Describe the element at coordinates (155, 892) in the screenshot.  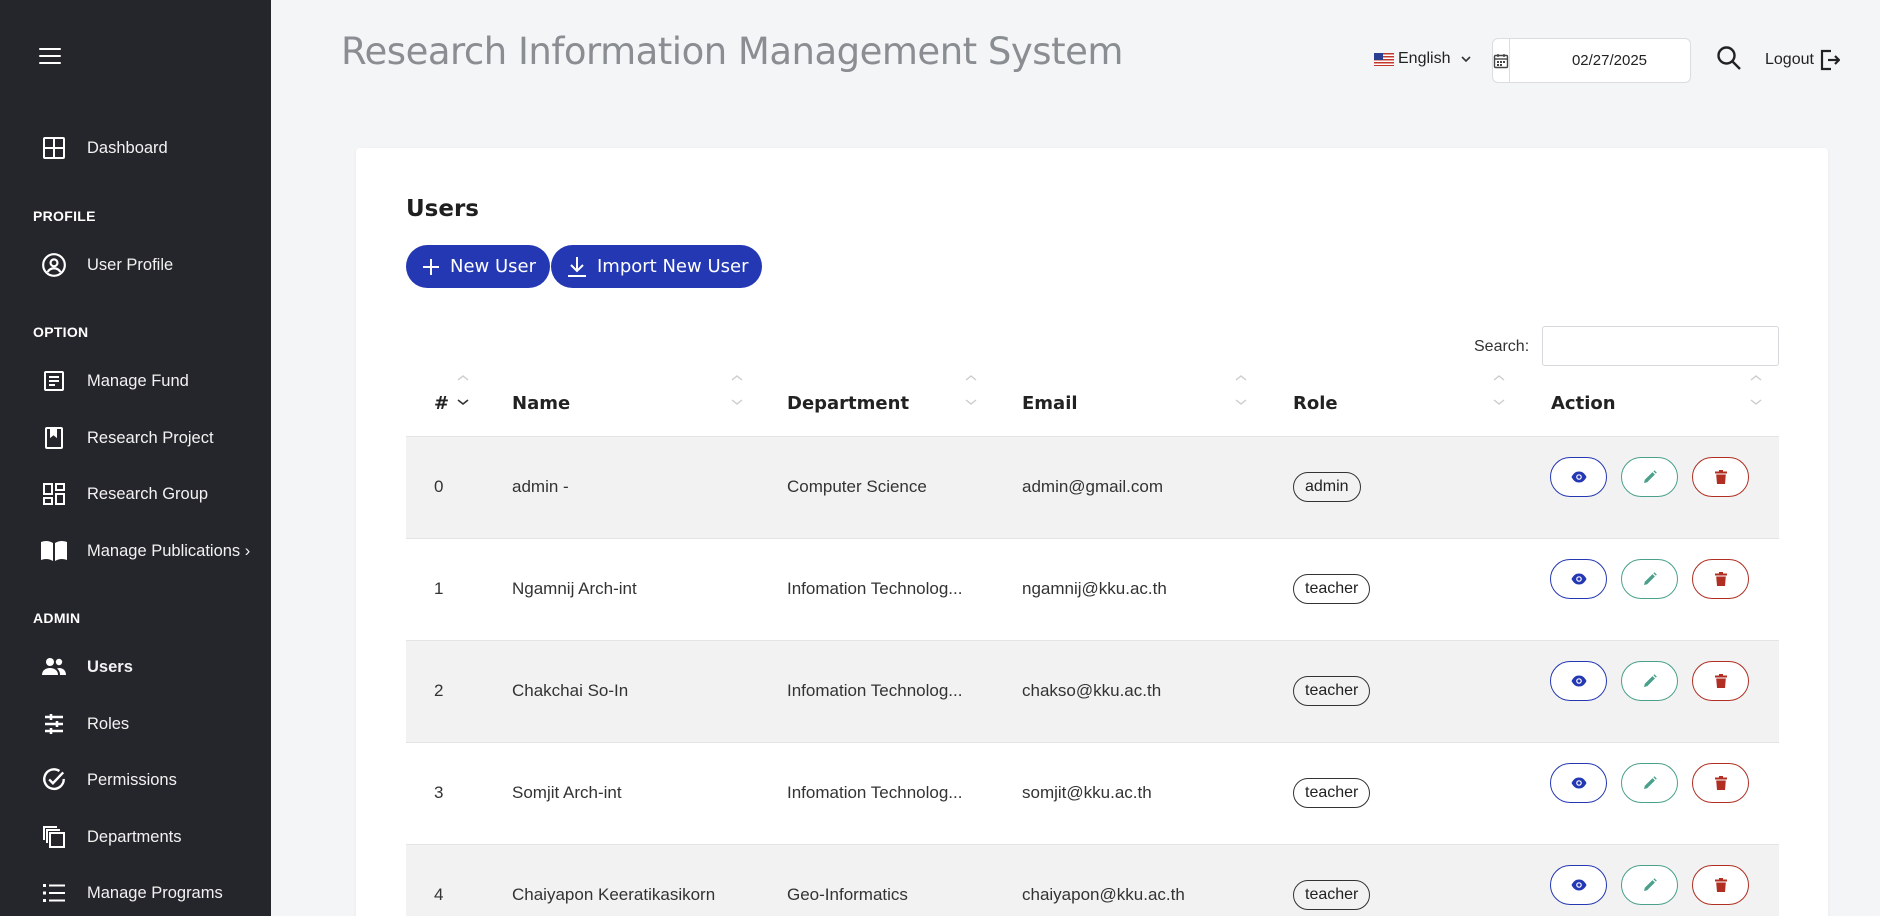
I see `sidebar-item-label: Manage Programs` at that location.